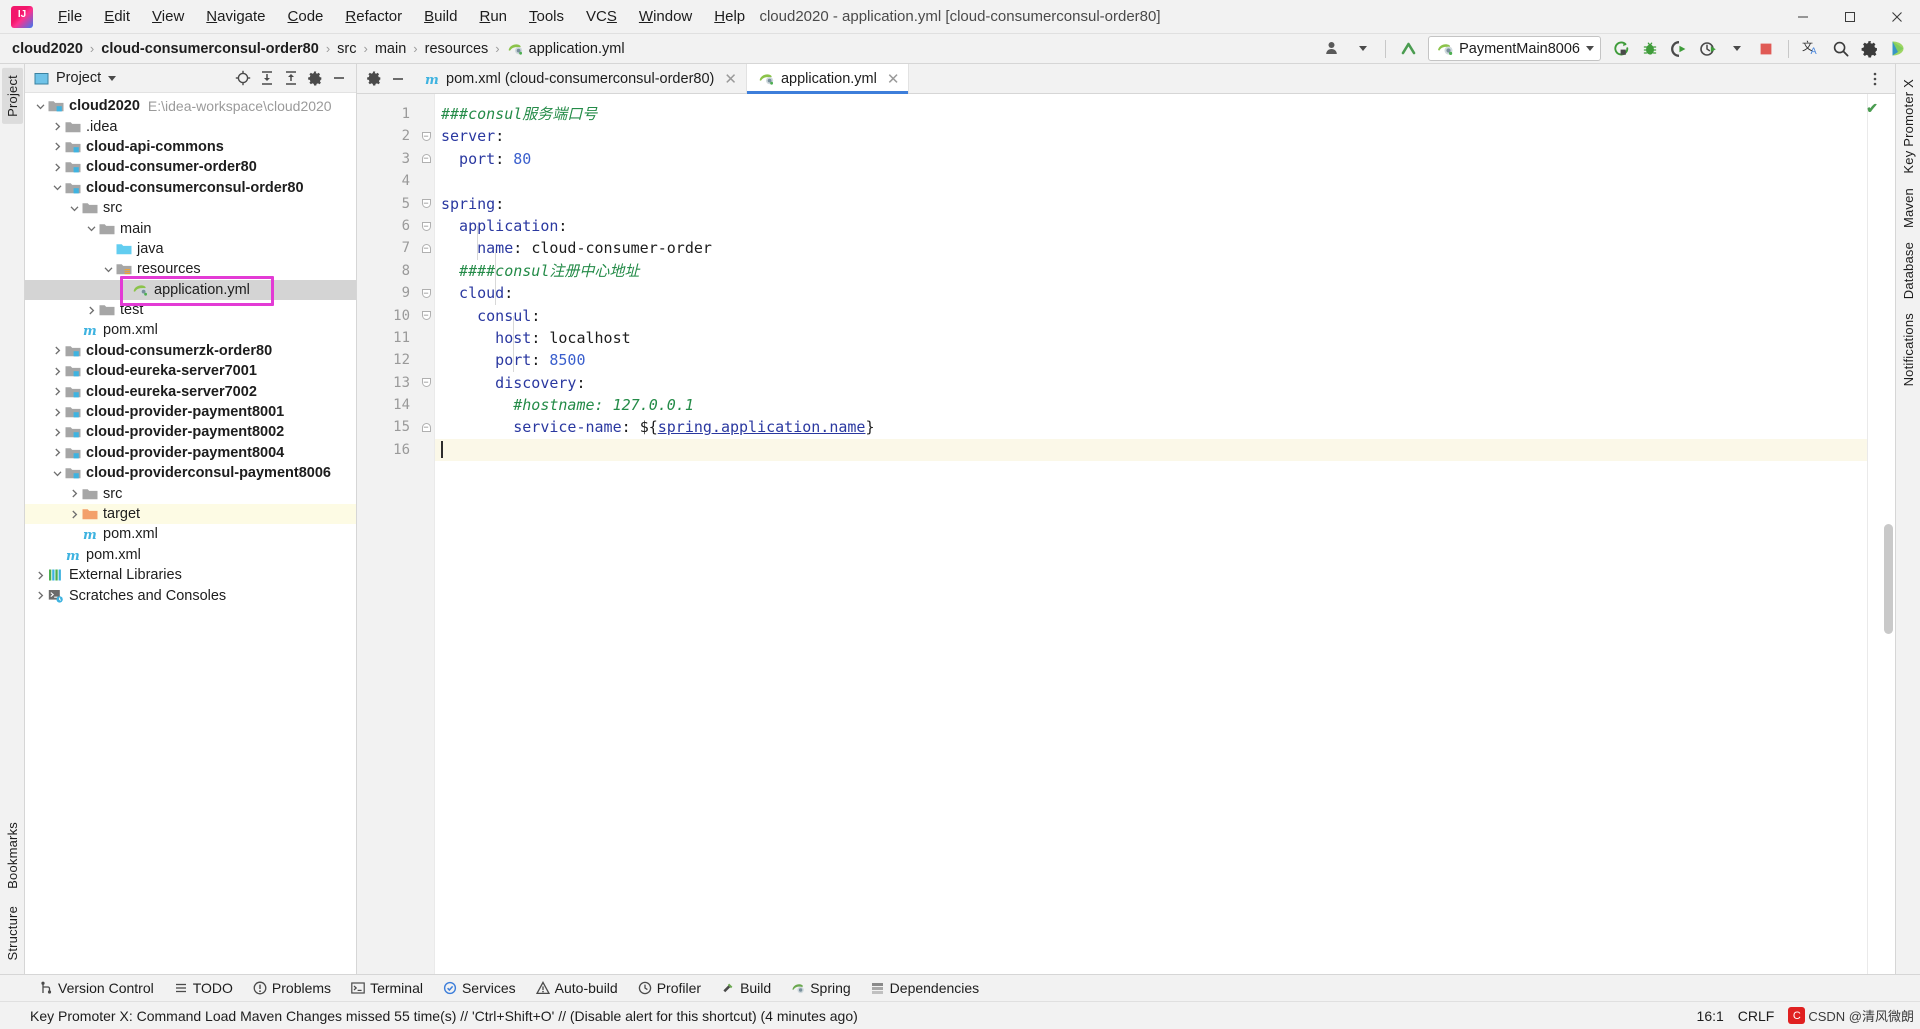  Describe the element at coordinates (546, 16) in the screenshot. I see `menu-tools: Tools` at that location.